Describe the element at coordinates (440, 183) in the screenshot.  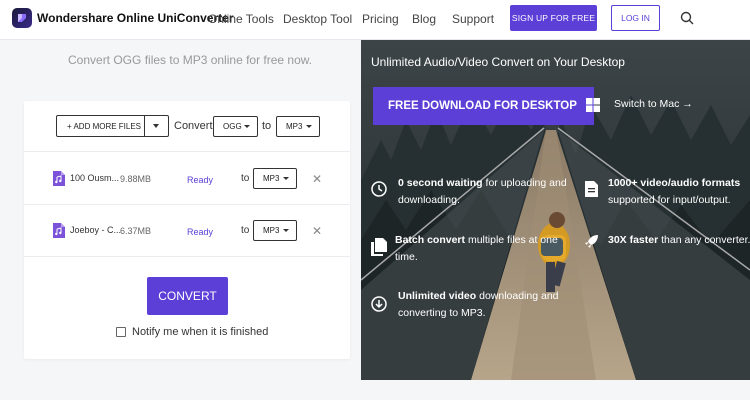
I see `feature-0-bold: 0 second waiting` at that location.